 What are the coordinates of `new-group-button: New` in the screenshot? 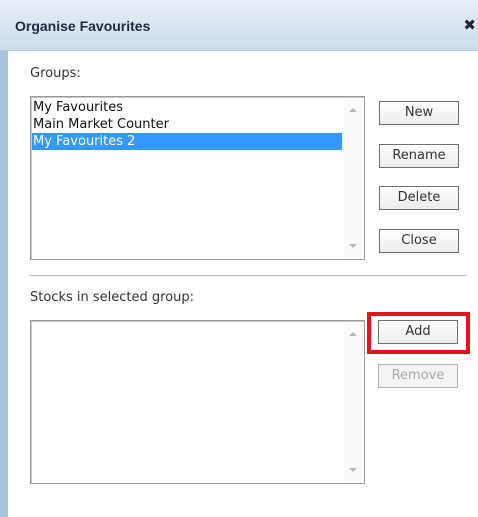 It's located at (419, 113).